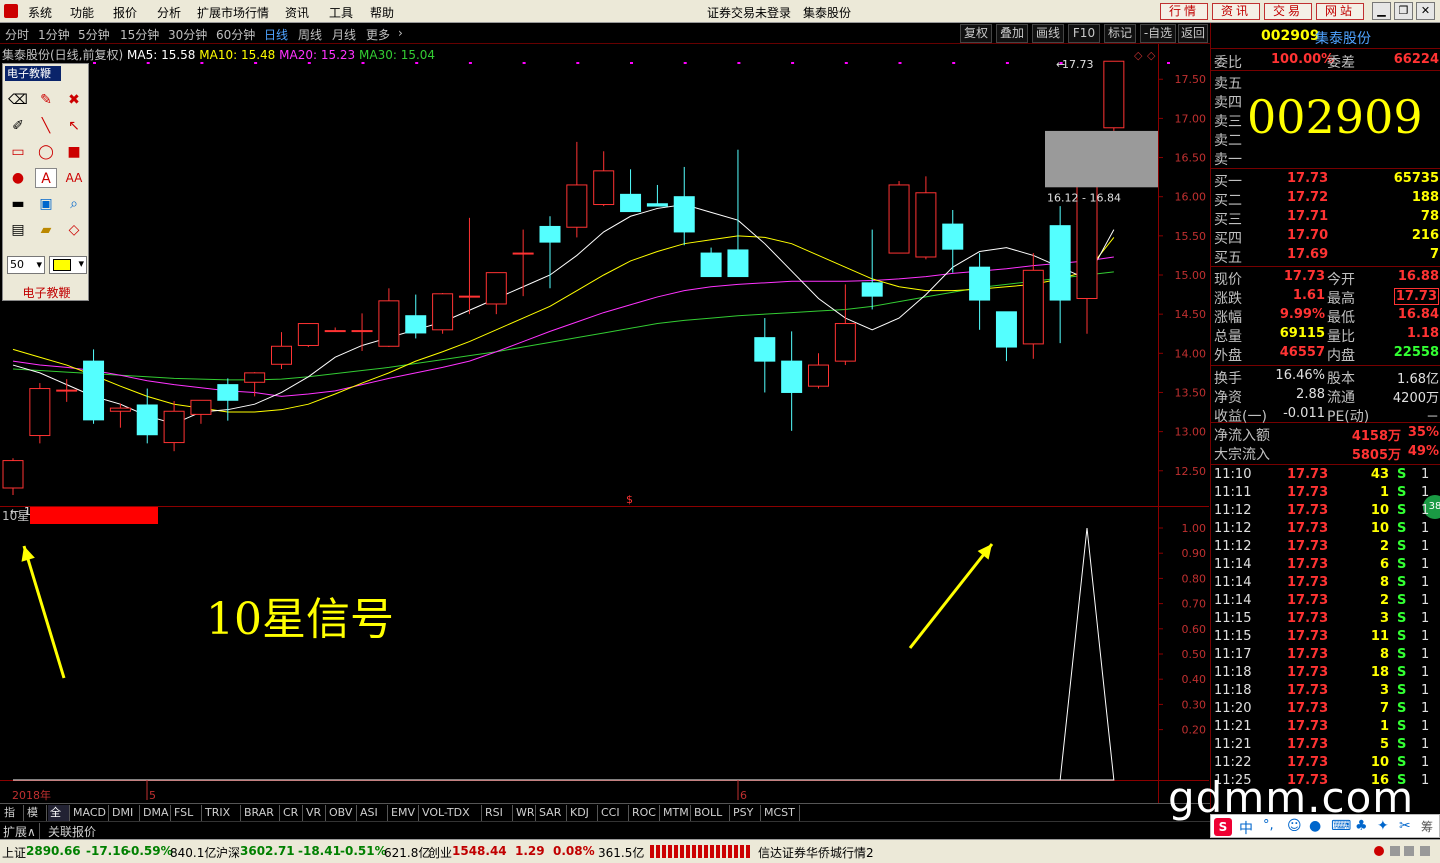 This screenshot has height=863, width=1440. What do you see at coordinates (1084, 33) in the screenshot?
I see `f10-button: F10` at bounding box center [1084, 33].